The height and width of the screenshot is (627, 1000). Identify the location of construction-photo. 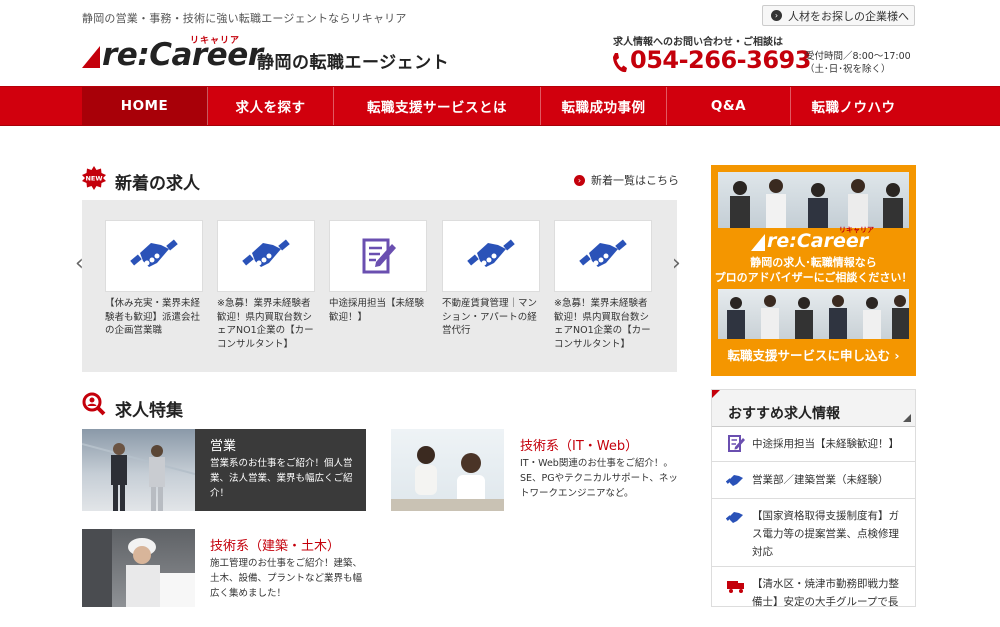
(138, 568).